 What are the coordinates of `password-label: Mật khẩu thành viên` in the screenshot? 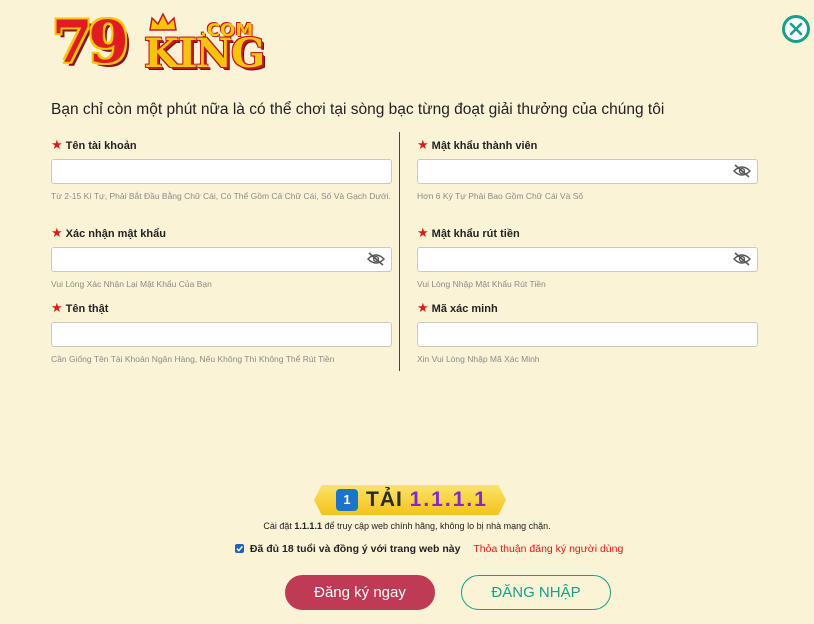 It's located at (484, 146).